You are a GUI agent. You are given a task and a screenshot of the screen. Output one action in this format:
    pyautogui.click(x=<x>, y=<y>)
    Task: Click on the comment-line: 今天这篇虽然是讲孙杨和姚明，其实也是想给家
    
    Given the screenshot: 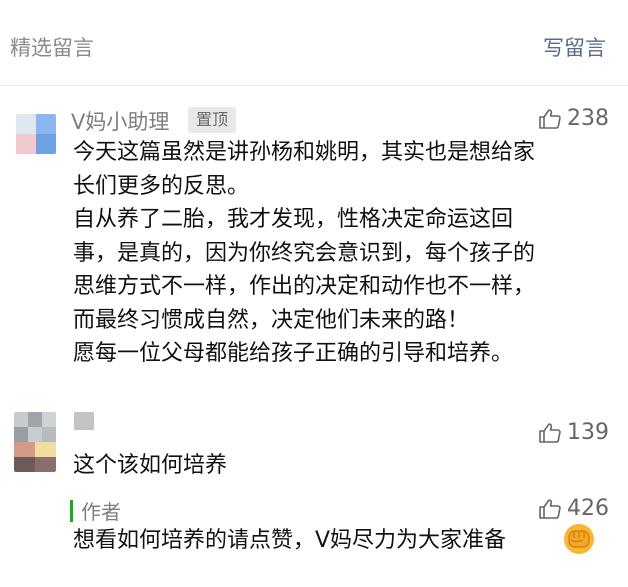 What is the action you would take?
    pyautogui.click(x=304, y=152)
    